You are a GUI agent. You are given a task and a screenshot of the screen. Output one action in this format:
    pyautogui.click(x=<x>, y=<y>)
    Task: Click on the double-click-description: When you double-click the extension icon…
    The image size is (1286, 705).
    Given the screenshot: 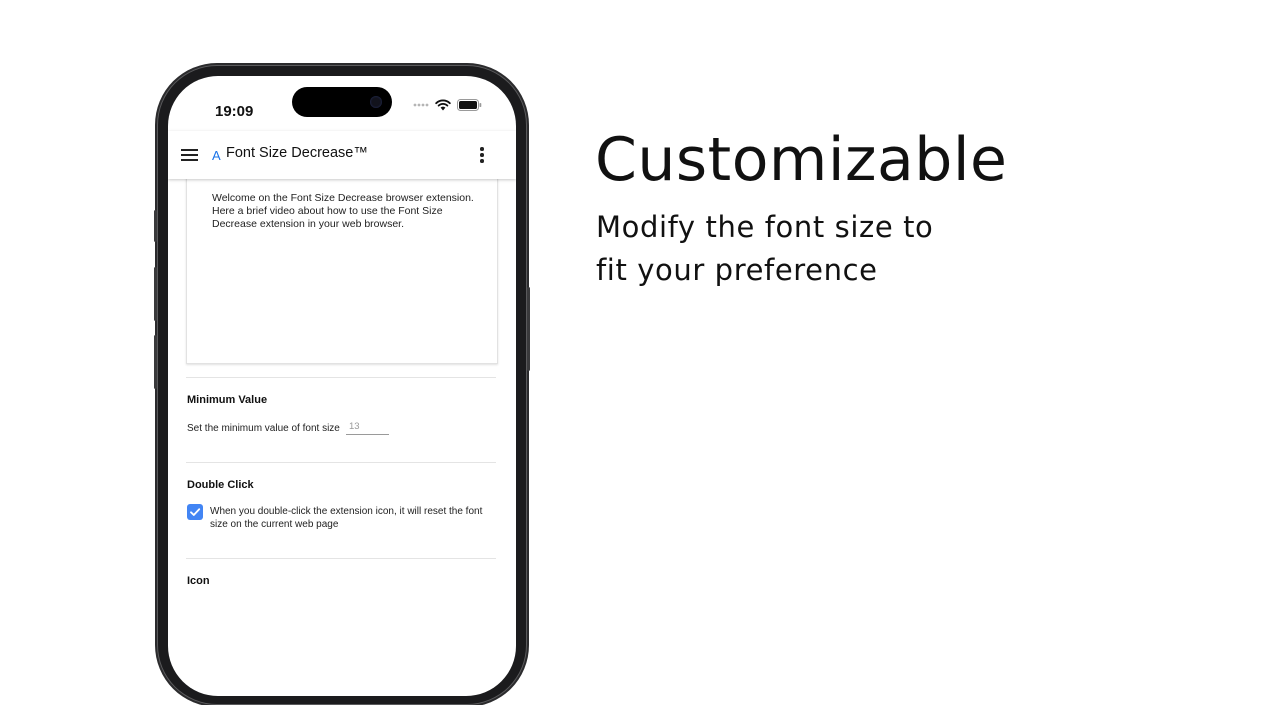 What is the action you would take?
    pyautogui.click(x=346, y=518)
    